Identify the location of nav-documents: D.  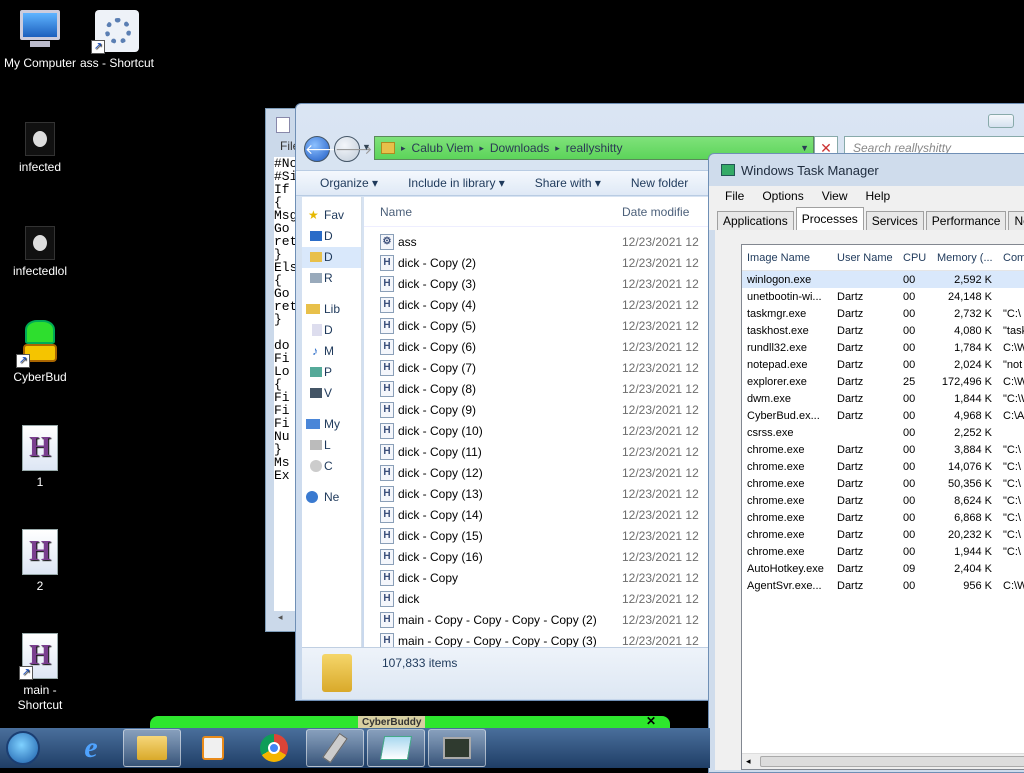
(331, 330).